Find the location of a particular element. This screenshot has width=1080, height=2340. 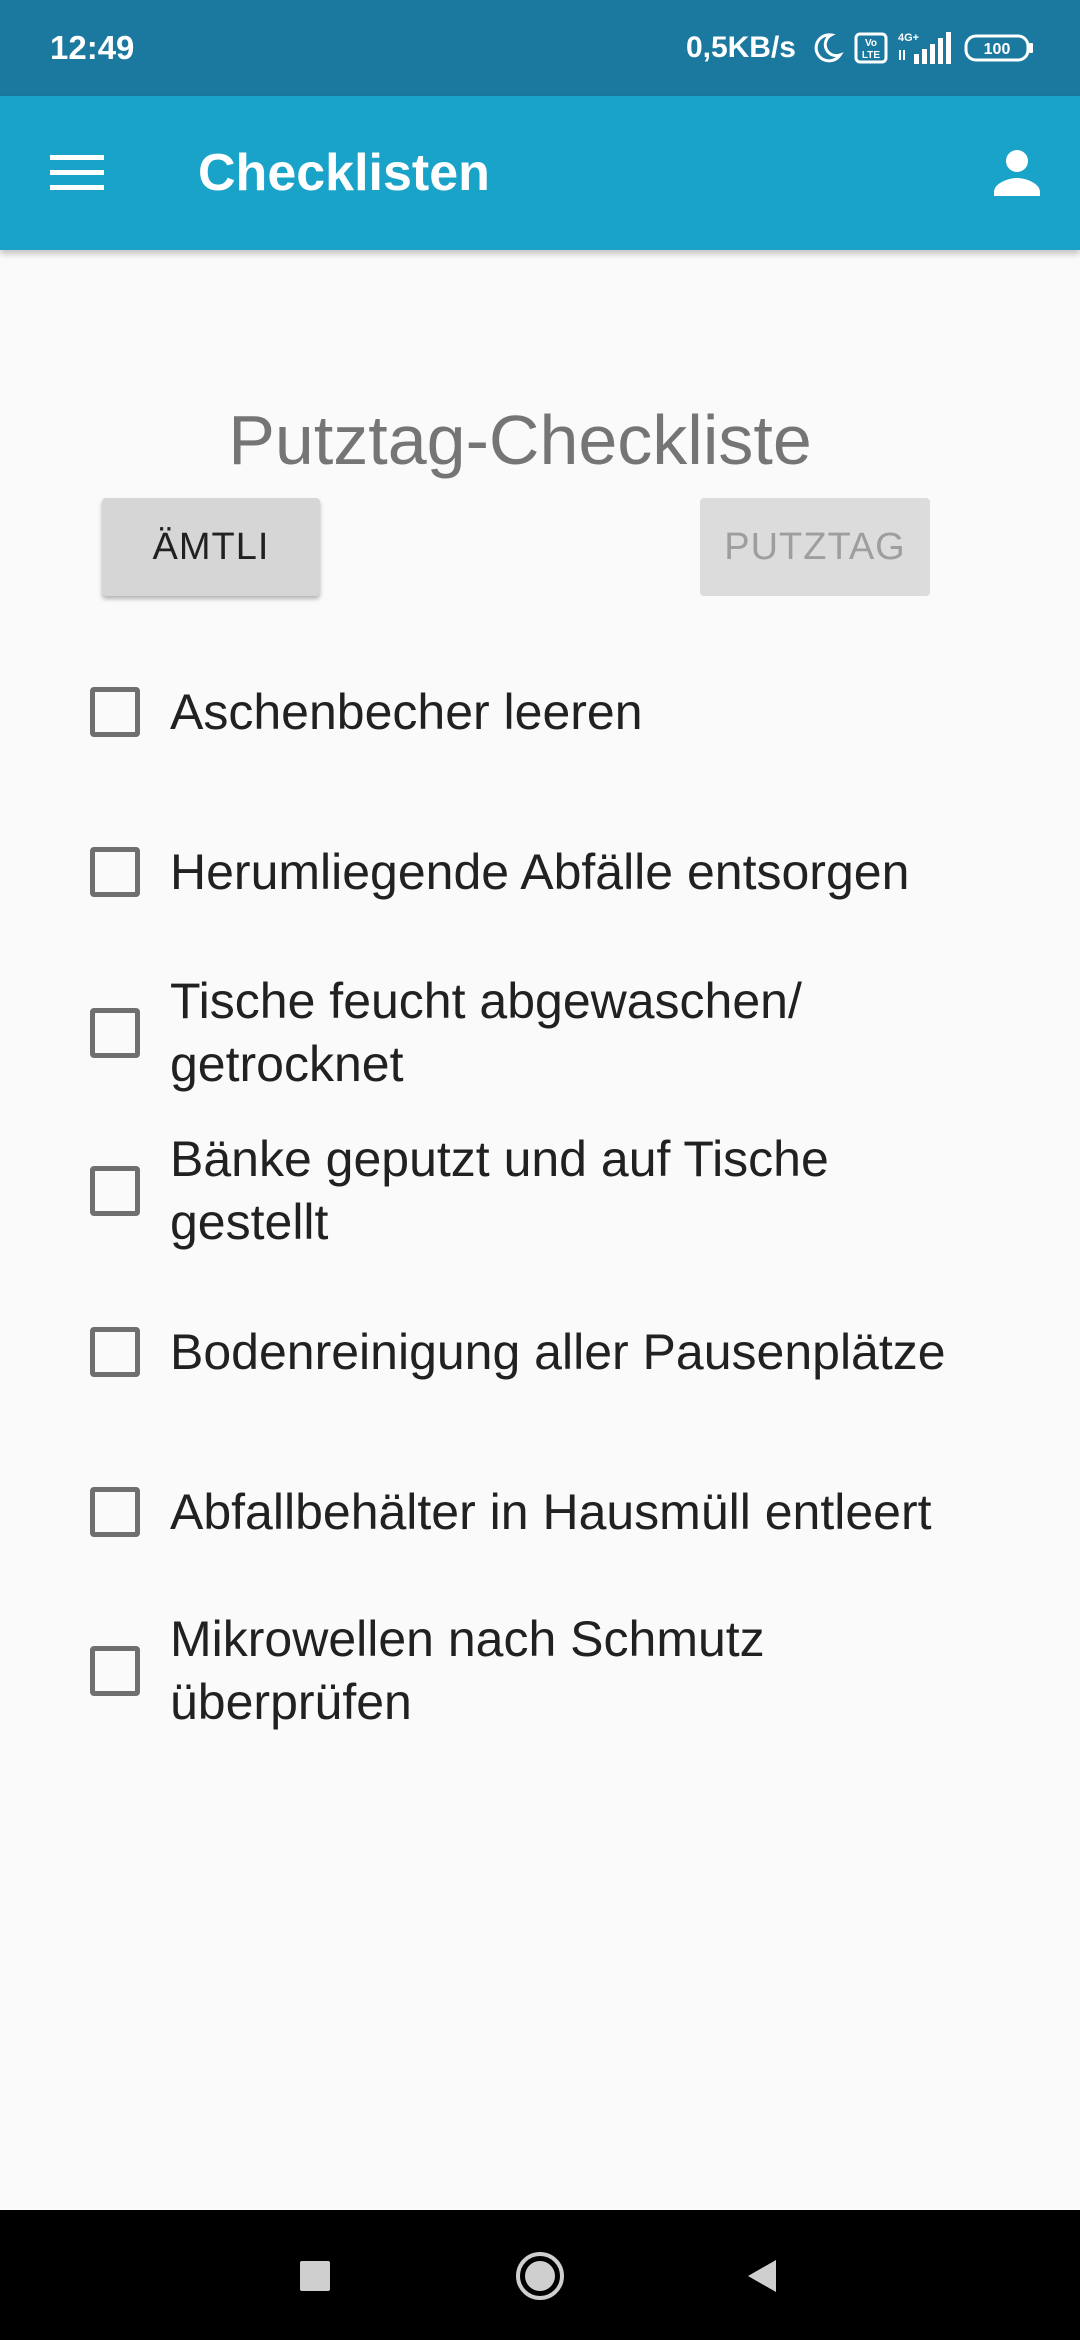

app-bar: Checklisten is located at coordinates (540, 173).